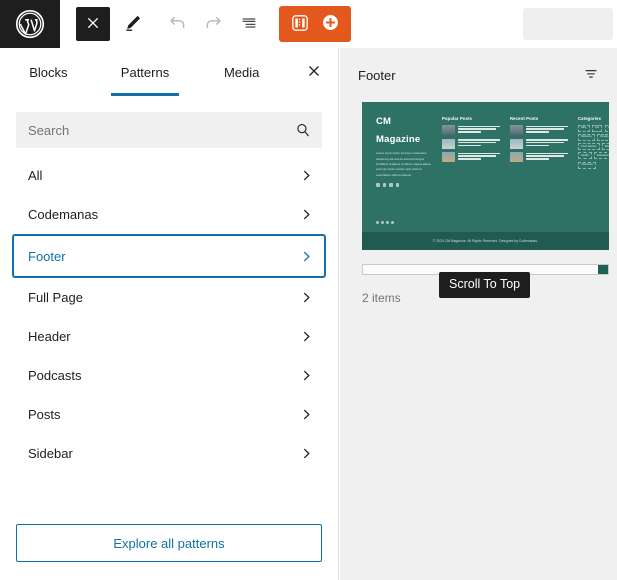  Describe the element at coordinates (585, 156) in the screenshot. I see `category-tag: Health` at that location.